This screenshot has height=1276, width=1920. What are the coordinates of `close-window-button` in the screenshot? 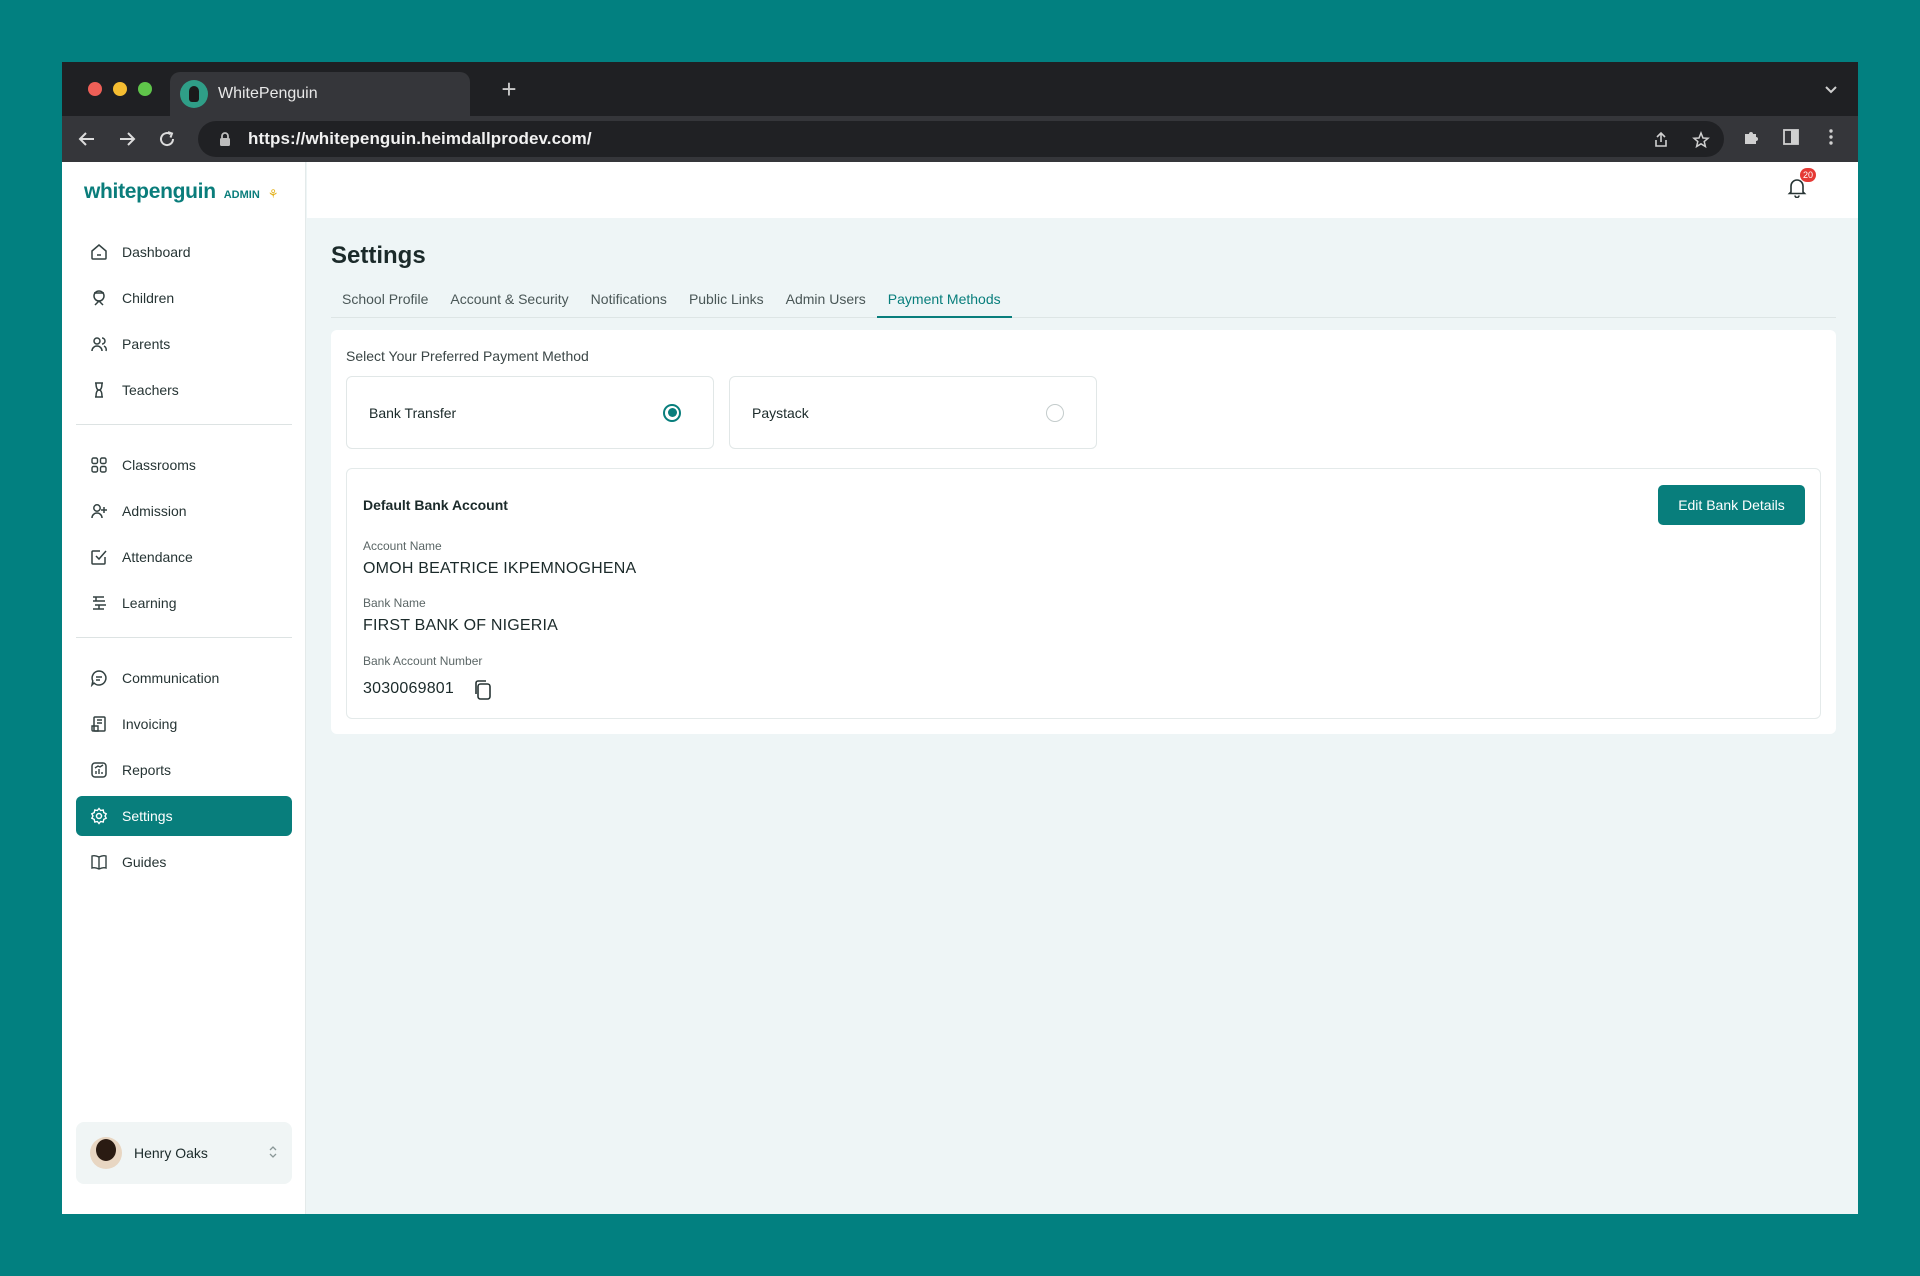 It's located at (95, 89).